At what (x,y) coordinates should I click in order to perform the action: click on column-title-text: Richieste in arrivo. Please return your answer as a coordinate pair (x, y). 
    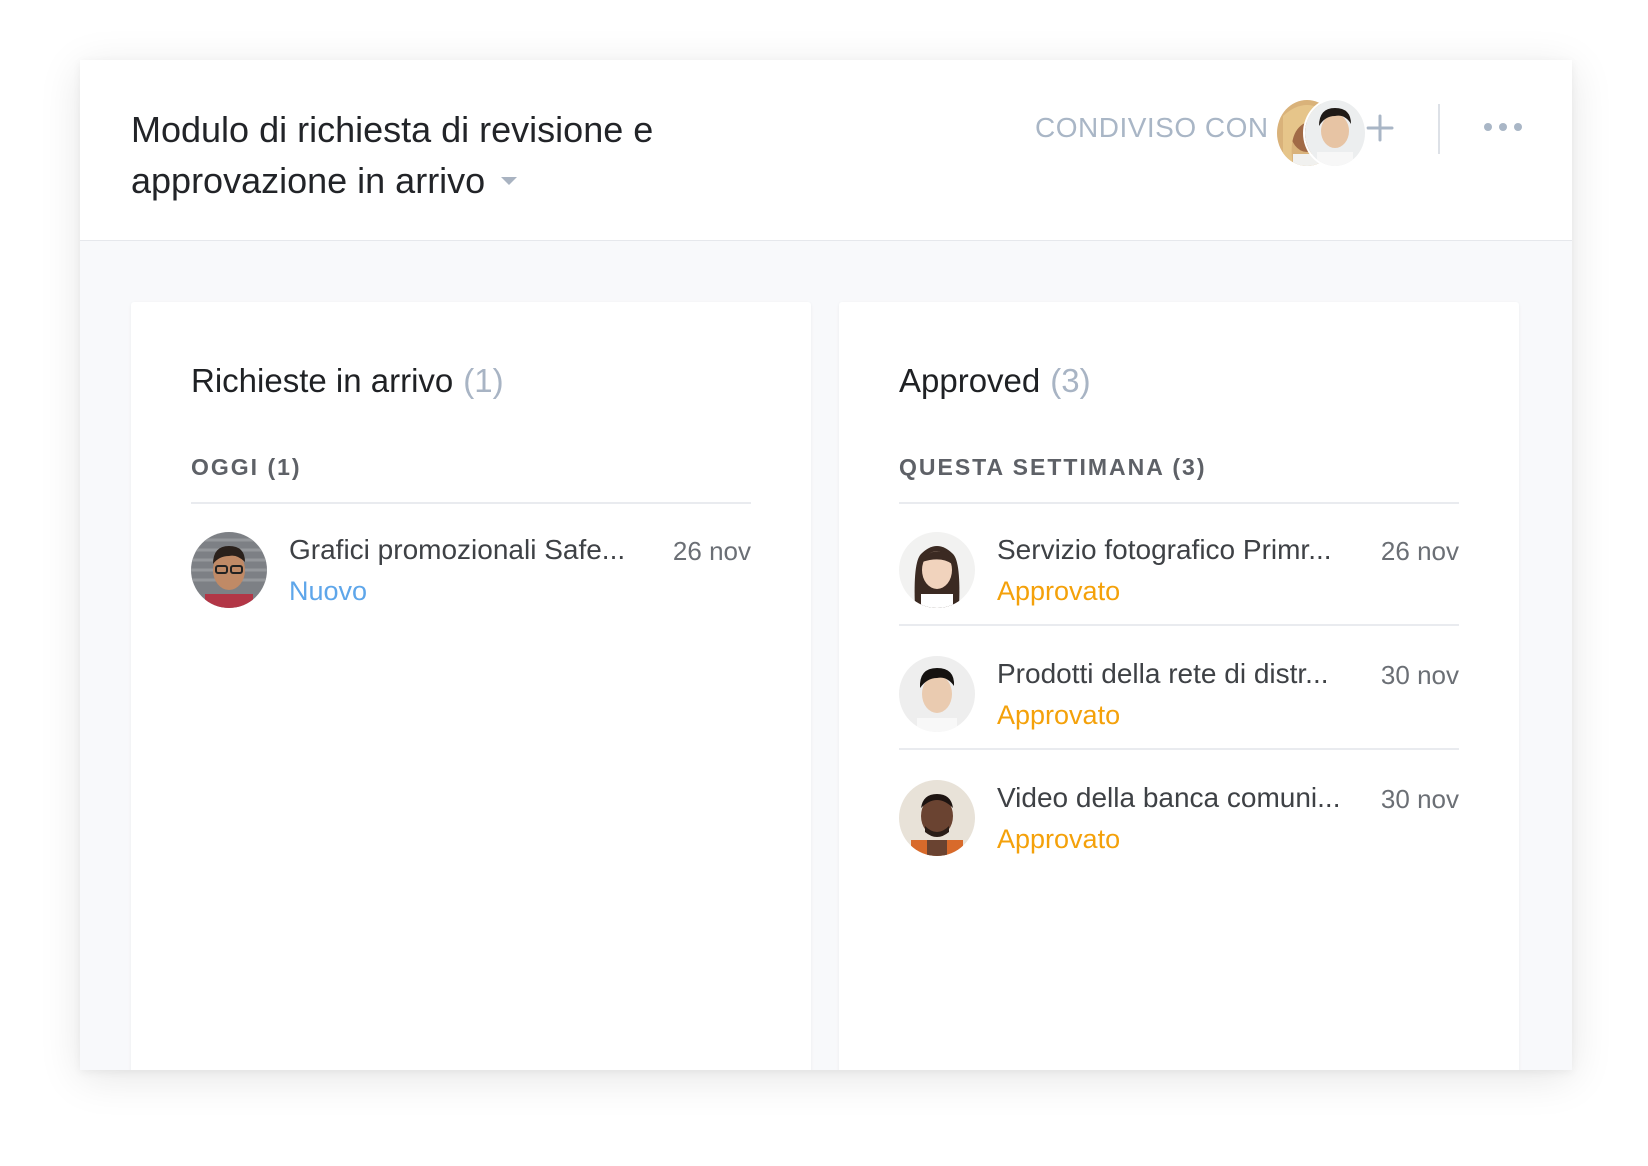
    Looking at the image, I should click on (322, 380).